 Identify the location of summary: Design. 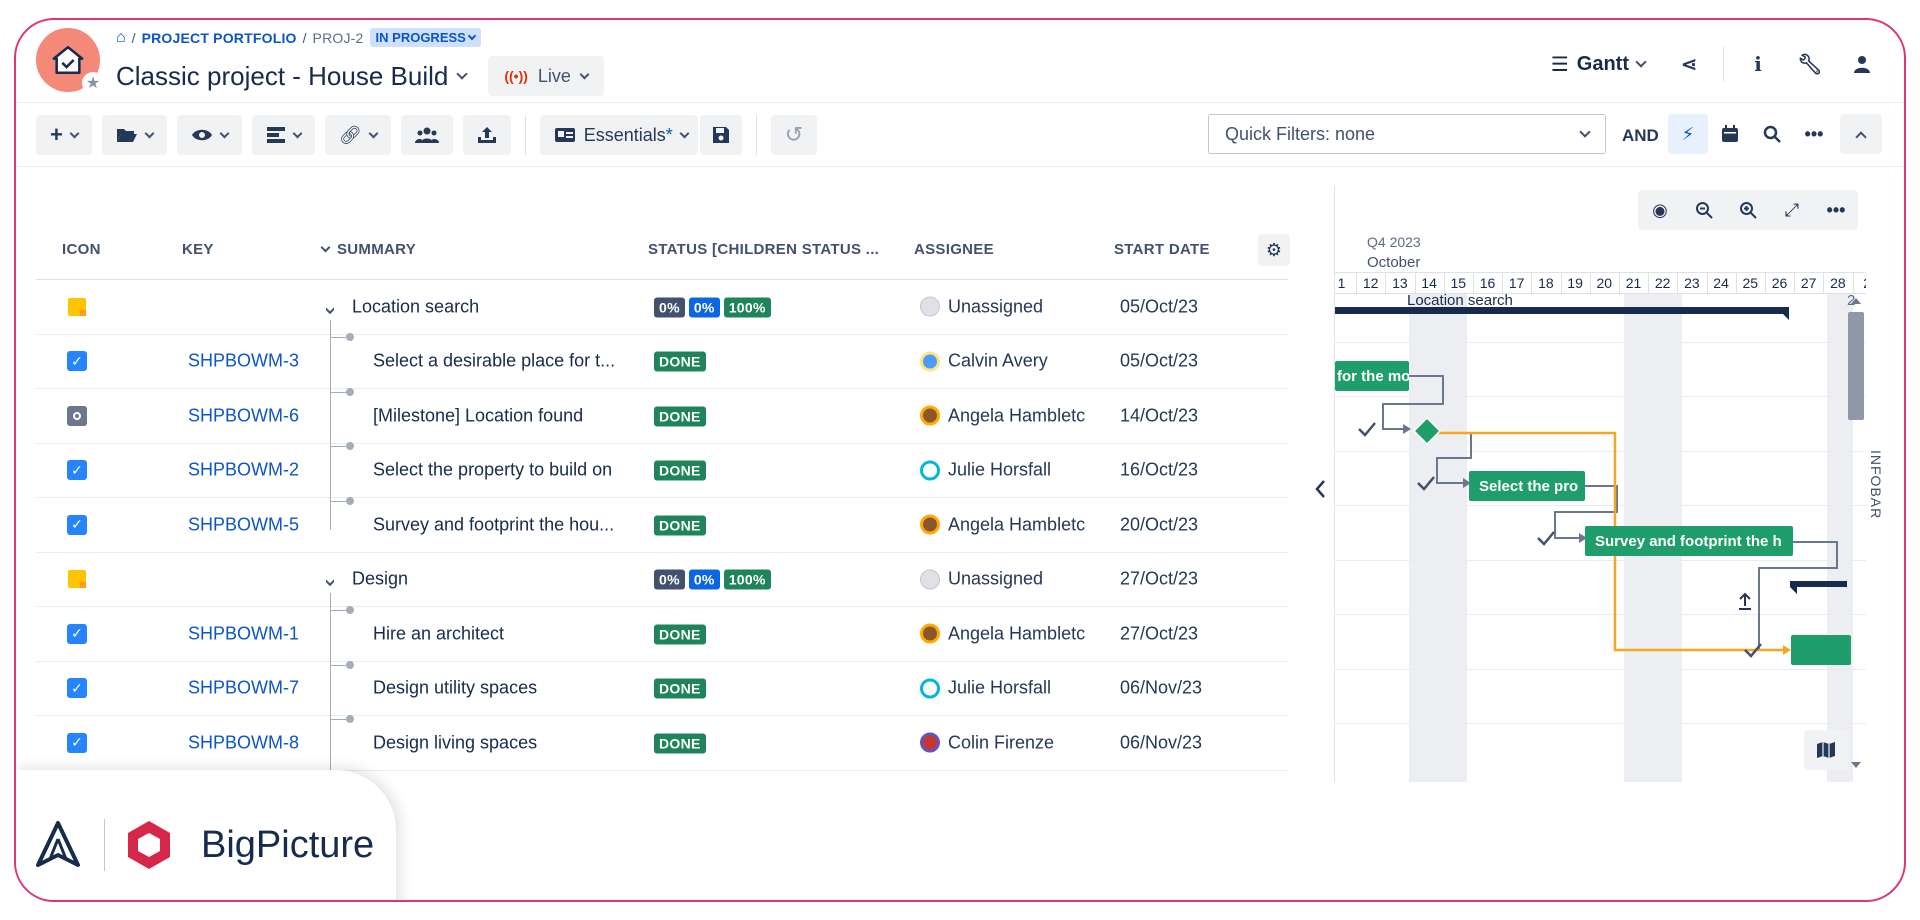
(380, 579).